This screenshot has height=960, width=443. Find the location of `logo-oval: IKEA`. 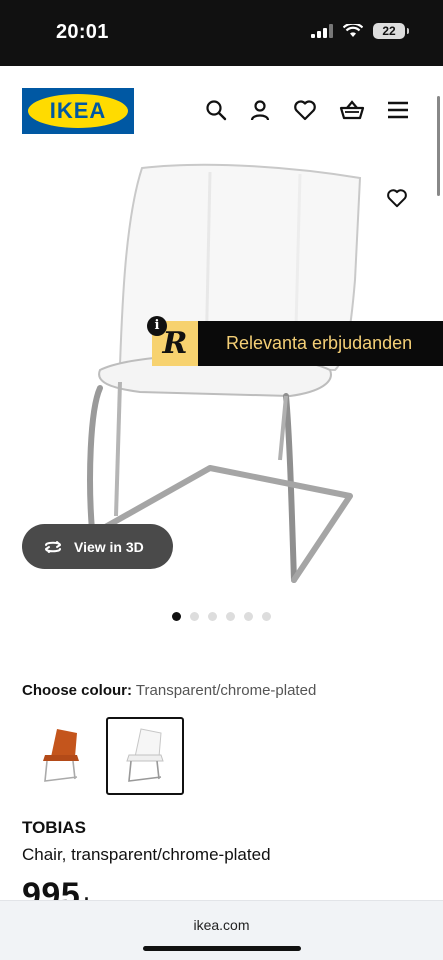

logo-oval: IKEA is located at coordinates (78, 111).